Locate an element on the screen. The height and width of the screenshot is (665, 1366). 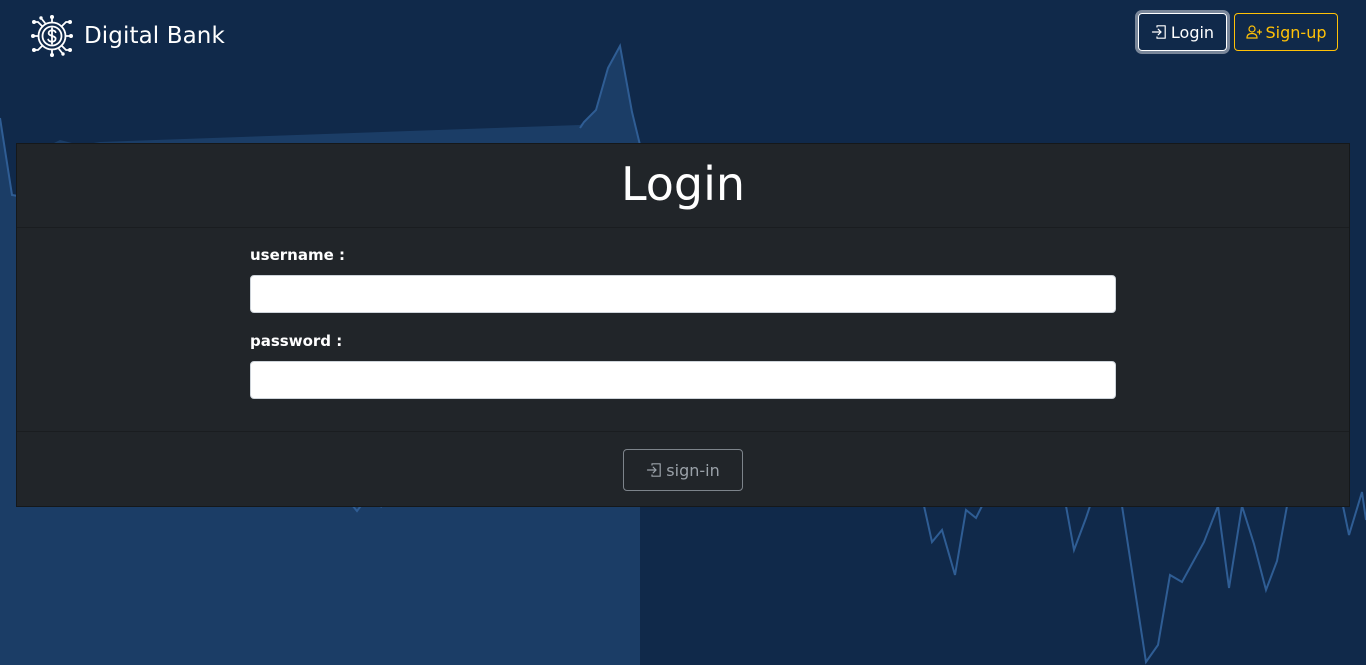
person-plus-icon is located at coordinates (1253, 32).